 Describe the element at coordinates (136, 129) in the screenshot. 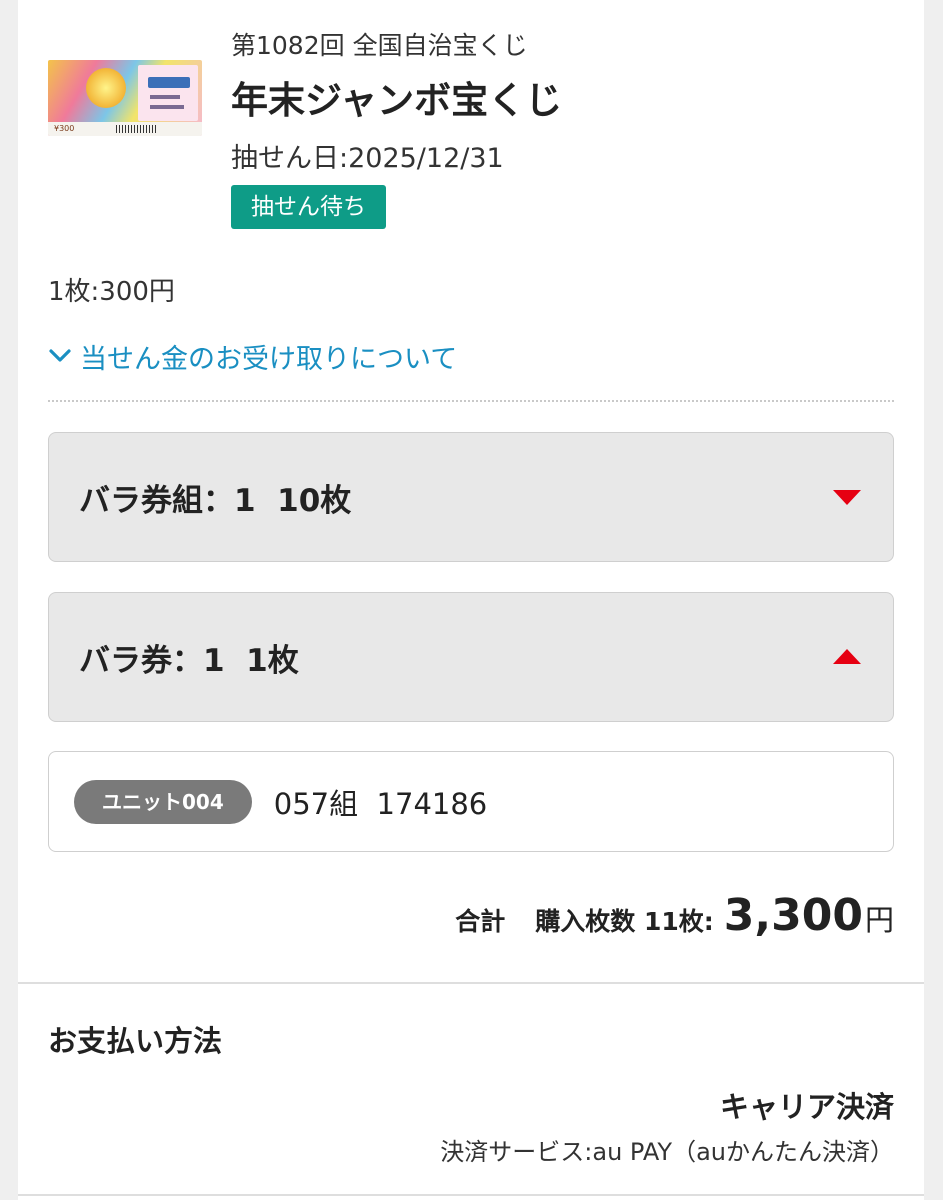

I see `barcode` at that location.